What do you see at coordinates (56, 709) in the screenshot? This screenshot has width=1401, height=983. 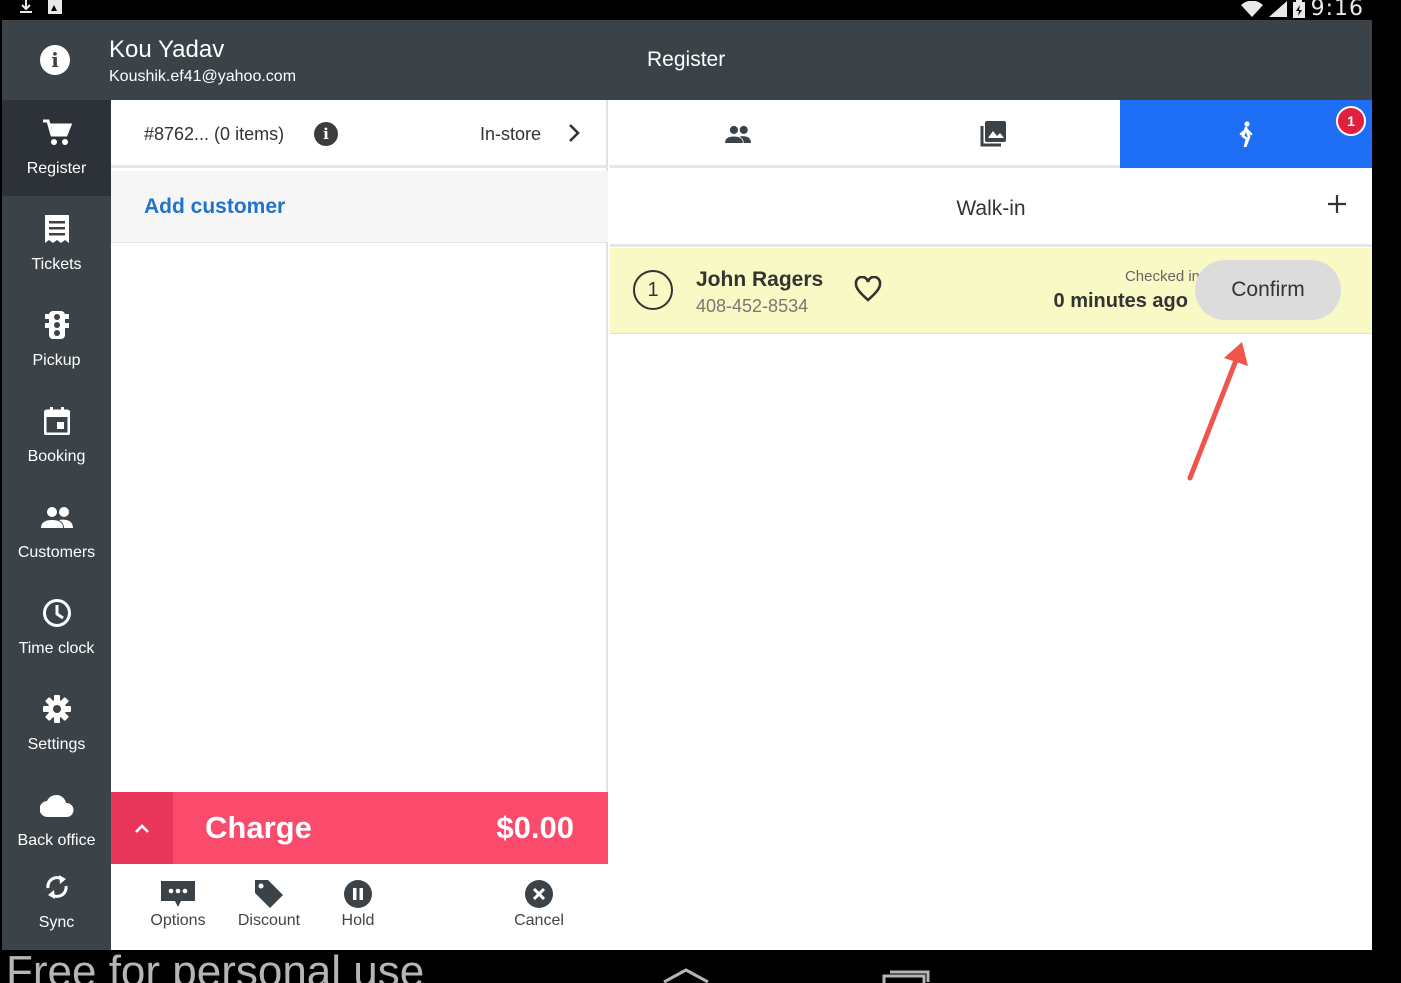 I see `gear-icon` at bounding box center [56, 709].